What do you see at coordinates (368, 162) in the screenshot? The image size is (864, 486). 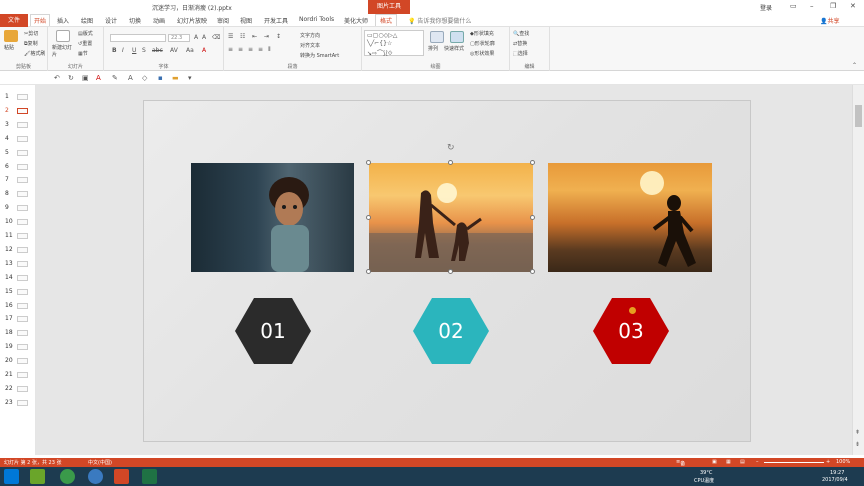 I see `resize-handle-nw` at bounding box center [368, 162].